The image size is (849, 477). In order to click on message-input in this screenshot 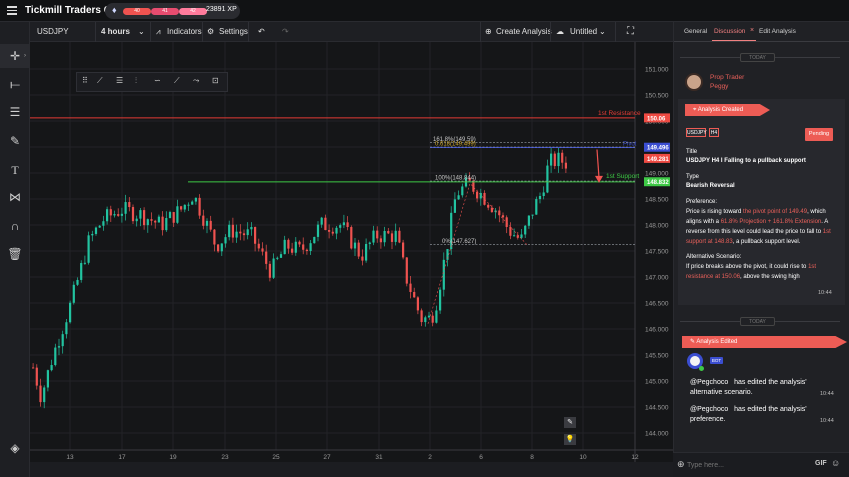, I will do `click(747, 465)`.